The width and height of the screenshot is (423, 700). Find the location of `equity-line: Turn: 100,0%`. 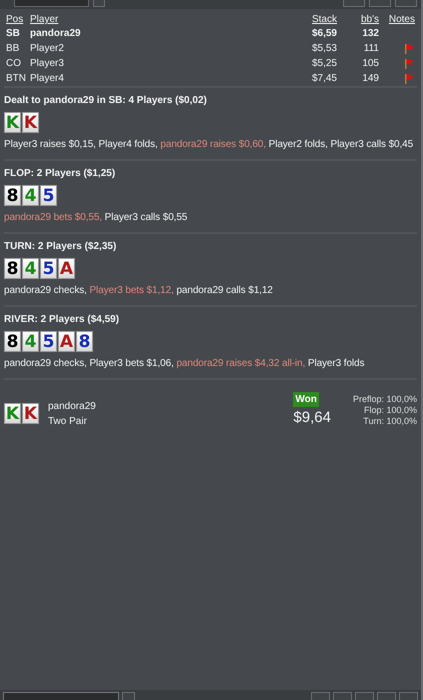

equity-line: Turn: 100,0% is located at coordinates (389, 422).